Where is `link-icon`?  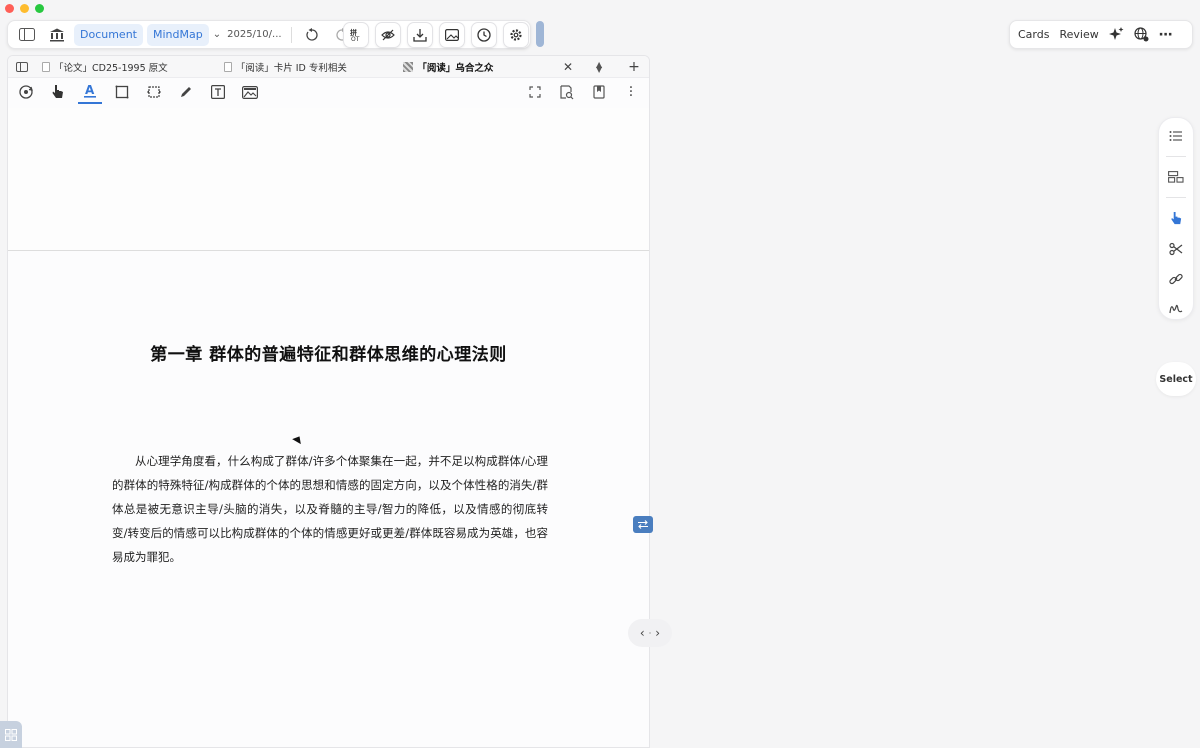 link-icon is located at coordinates (1176, 278).